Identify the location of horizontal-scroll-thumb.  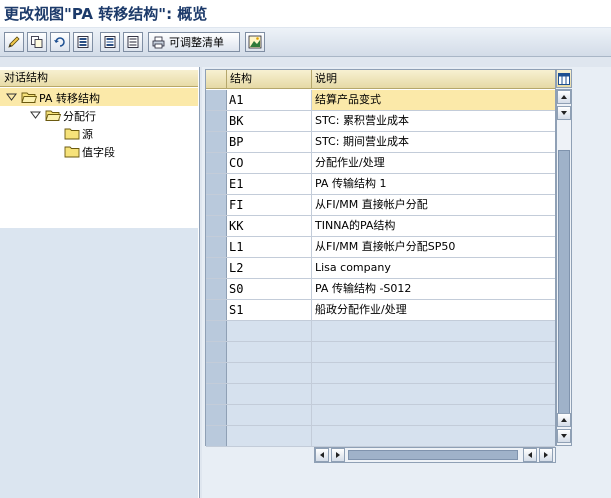
(433, 455).